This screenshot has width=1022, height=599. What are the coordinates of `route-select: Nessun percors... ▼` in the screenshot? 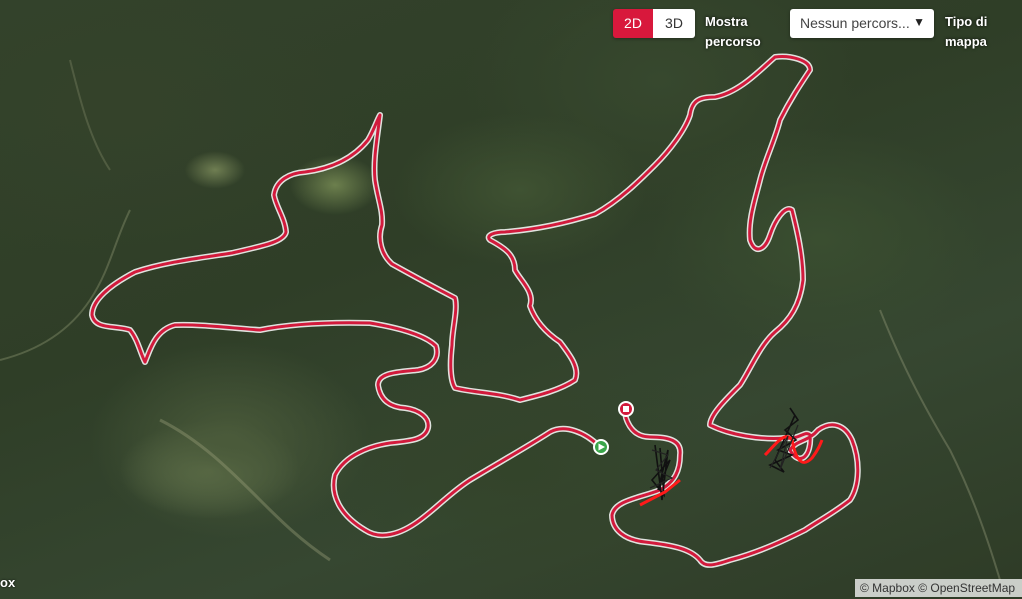 It's located at (862, 23).